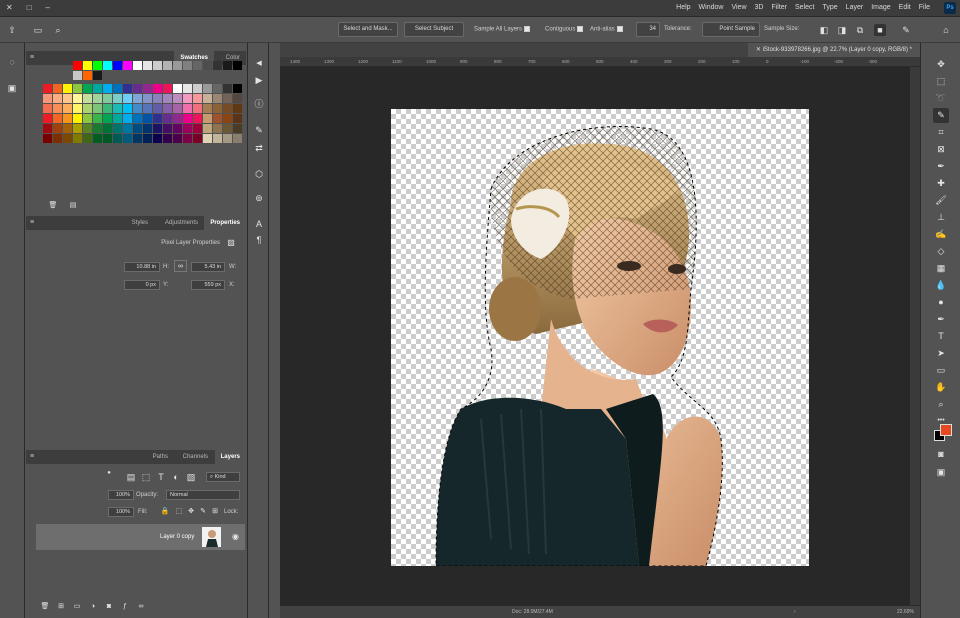 The height and width of the screenshot is (618, 960). I want to click on contiguous-option: Contiguous, so click(564, 29).